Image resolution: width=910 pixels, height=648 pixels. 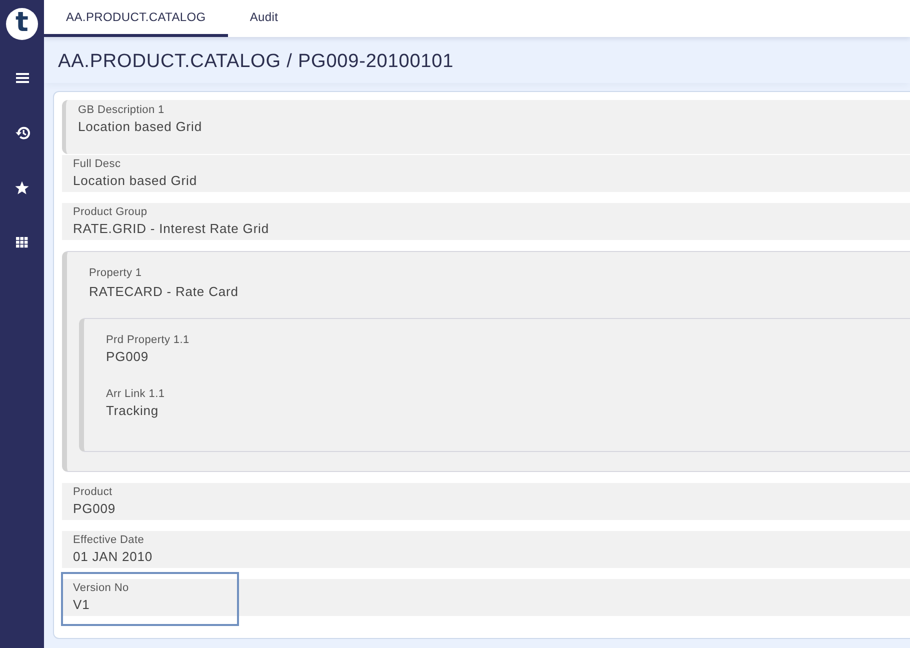 What do you see at coordinates (163, 291) in the screenshot?
I see `field-value: RATECARD - Rate Card` at bounding box center [163, 291].